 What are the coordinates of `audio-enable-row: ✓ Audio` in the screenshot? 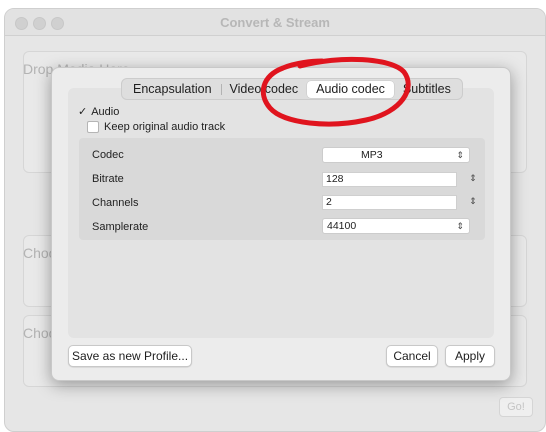 It's located at (99, 112).